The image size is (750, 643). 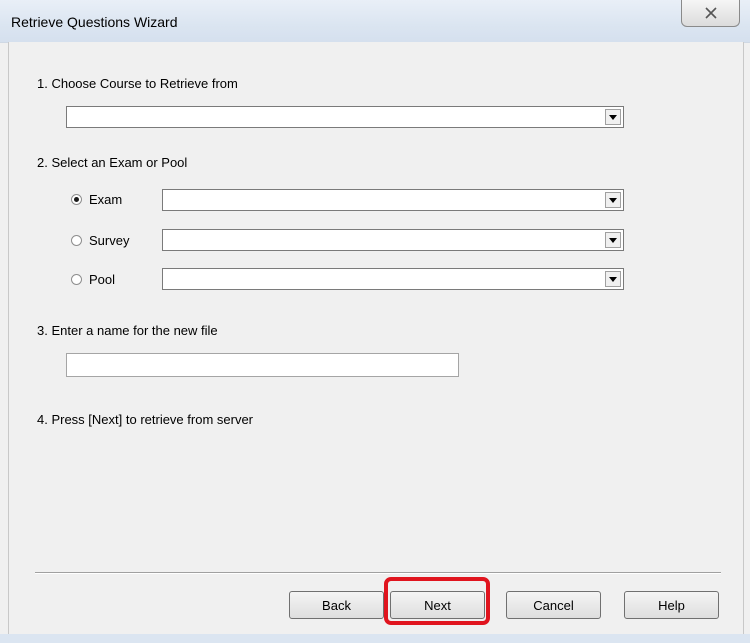 I want to click on next-button: Next, so click(x=437, y=605).